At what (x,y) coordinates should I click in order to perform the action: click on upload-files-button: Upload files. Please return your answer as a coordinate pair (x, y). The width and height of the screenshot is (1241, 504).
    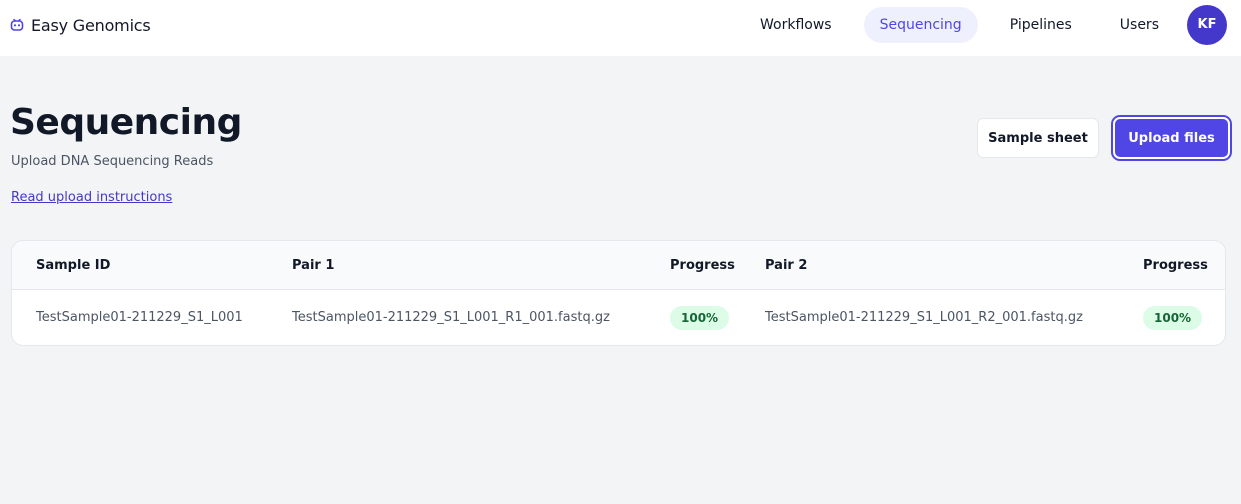
    Looking at the image, I should click on (1171, 138).